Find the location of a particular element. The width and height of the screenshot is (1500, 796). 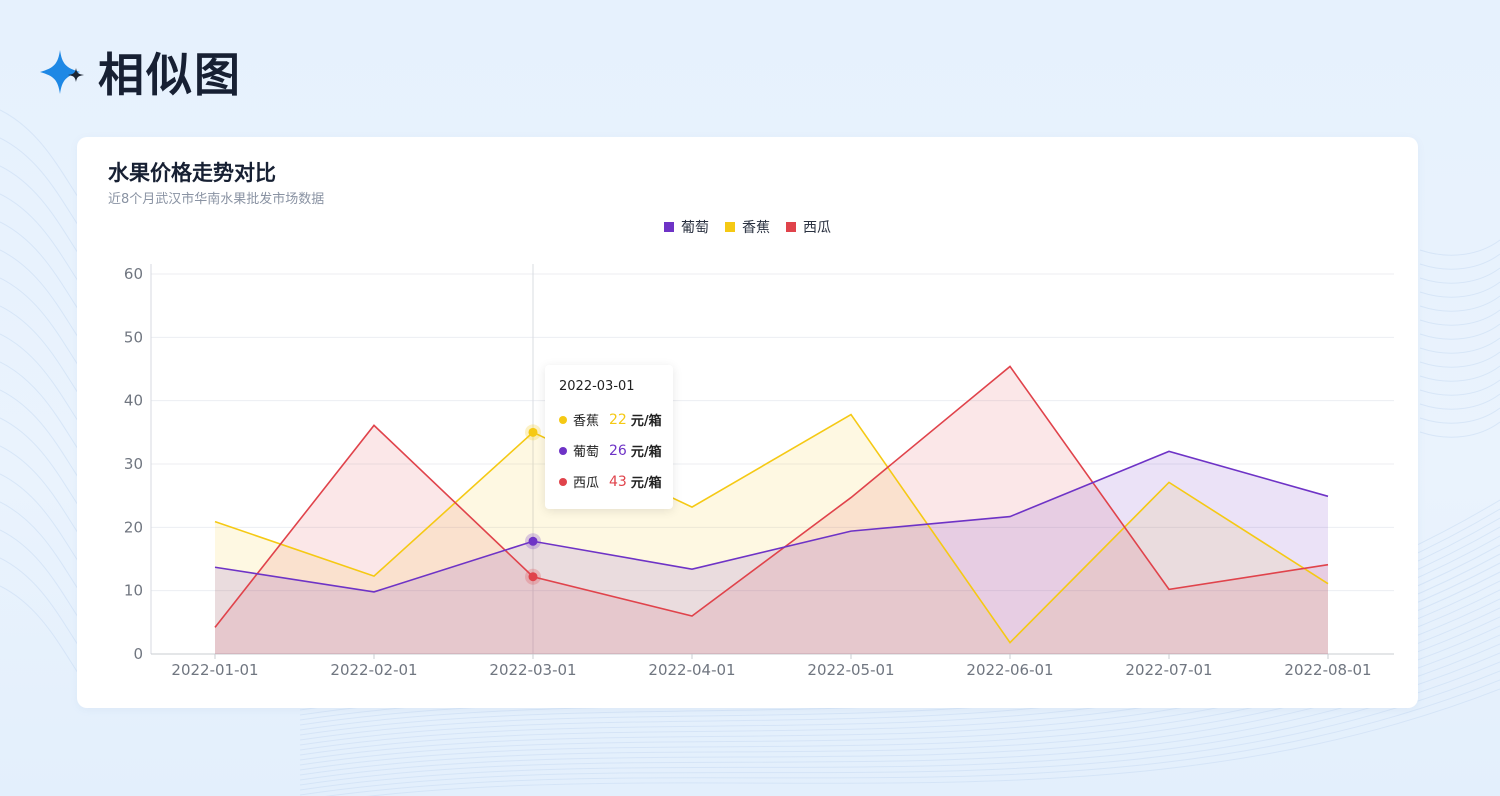

tooltip-date: 2022-03-01 is located at coordinates (597, 386).